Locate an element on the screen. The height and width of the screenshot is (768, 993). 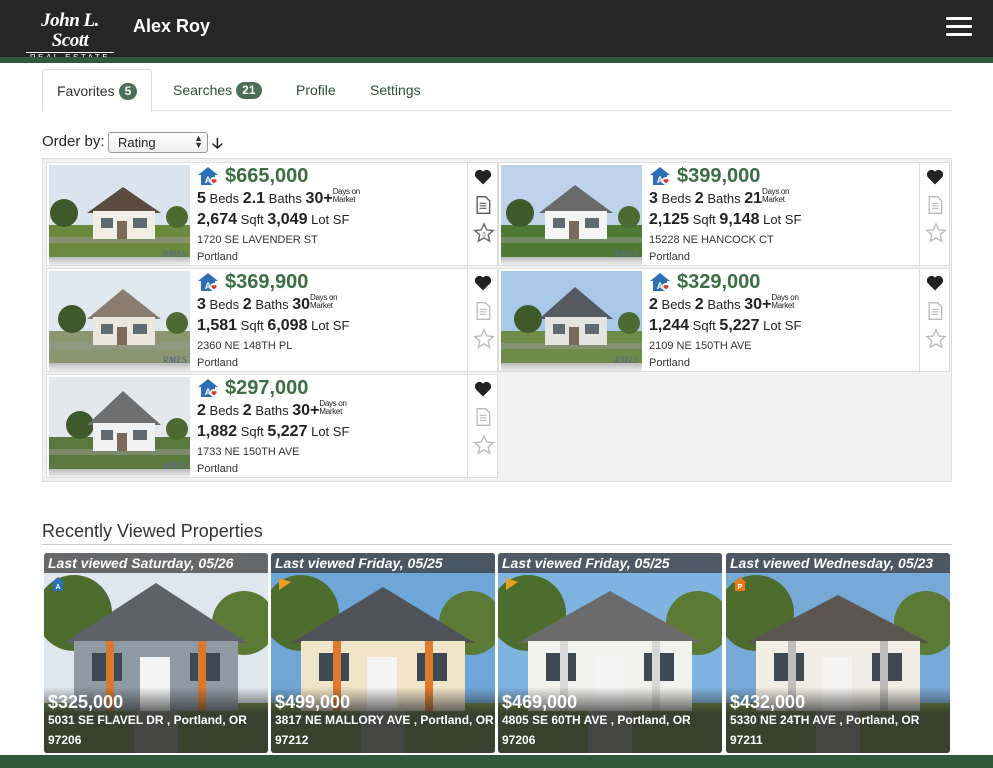
header-accent-stripe is located at coordinates (496, 60).